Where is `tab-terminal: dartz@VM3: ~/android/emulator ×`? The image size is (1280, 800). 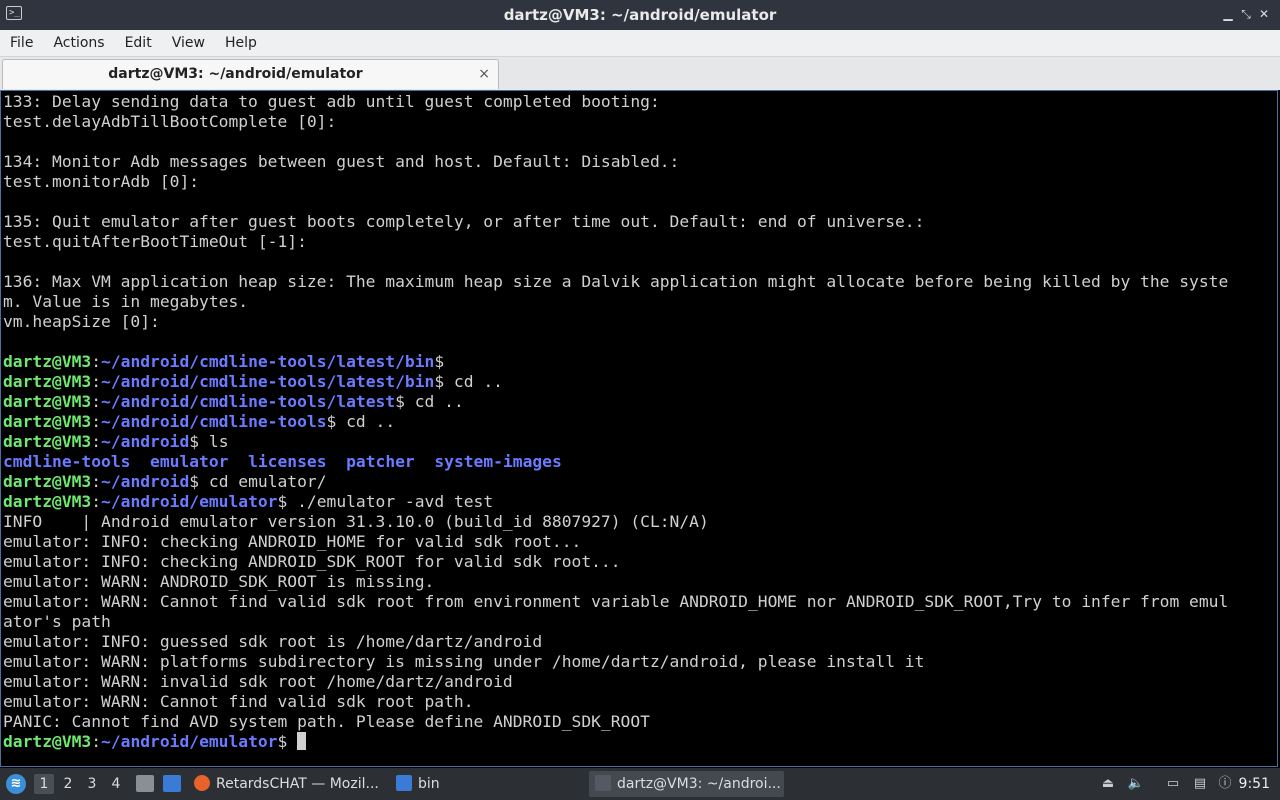 tab-terminal: dartz@VM3: ~/android/emulator × is located at coordinates (250, 74).